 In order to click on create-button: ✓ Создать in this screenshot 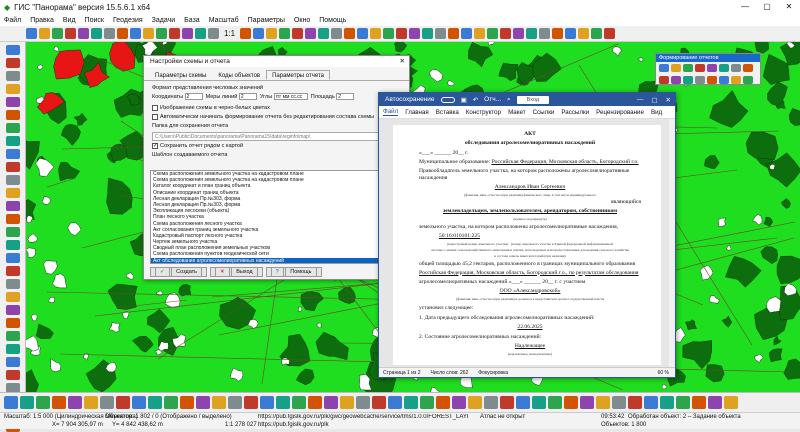, I will do `click(178, 272)`.